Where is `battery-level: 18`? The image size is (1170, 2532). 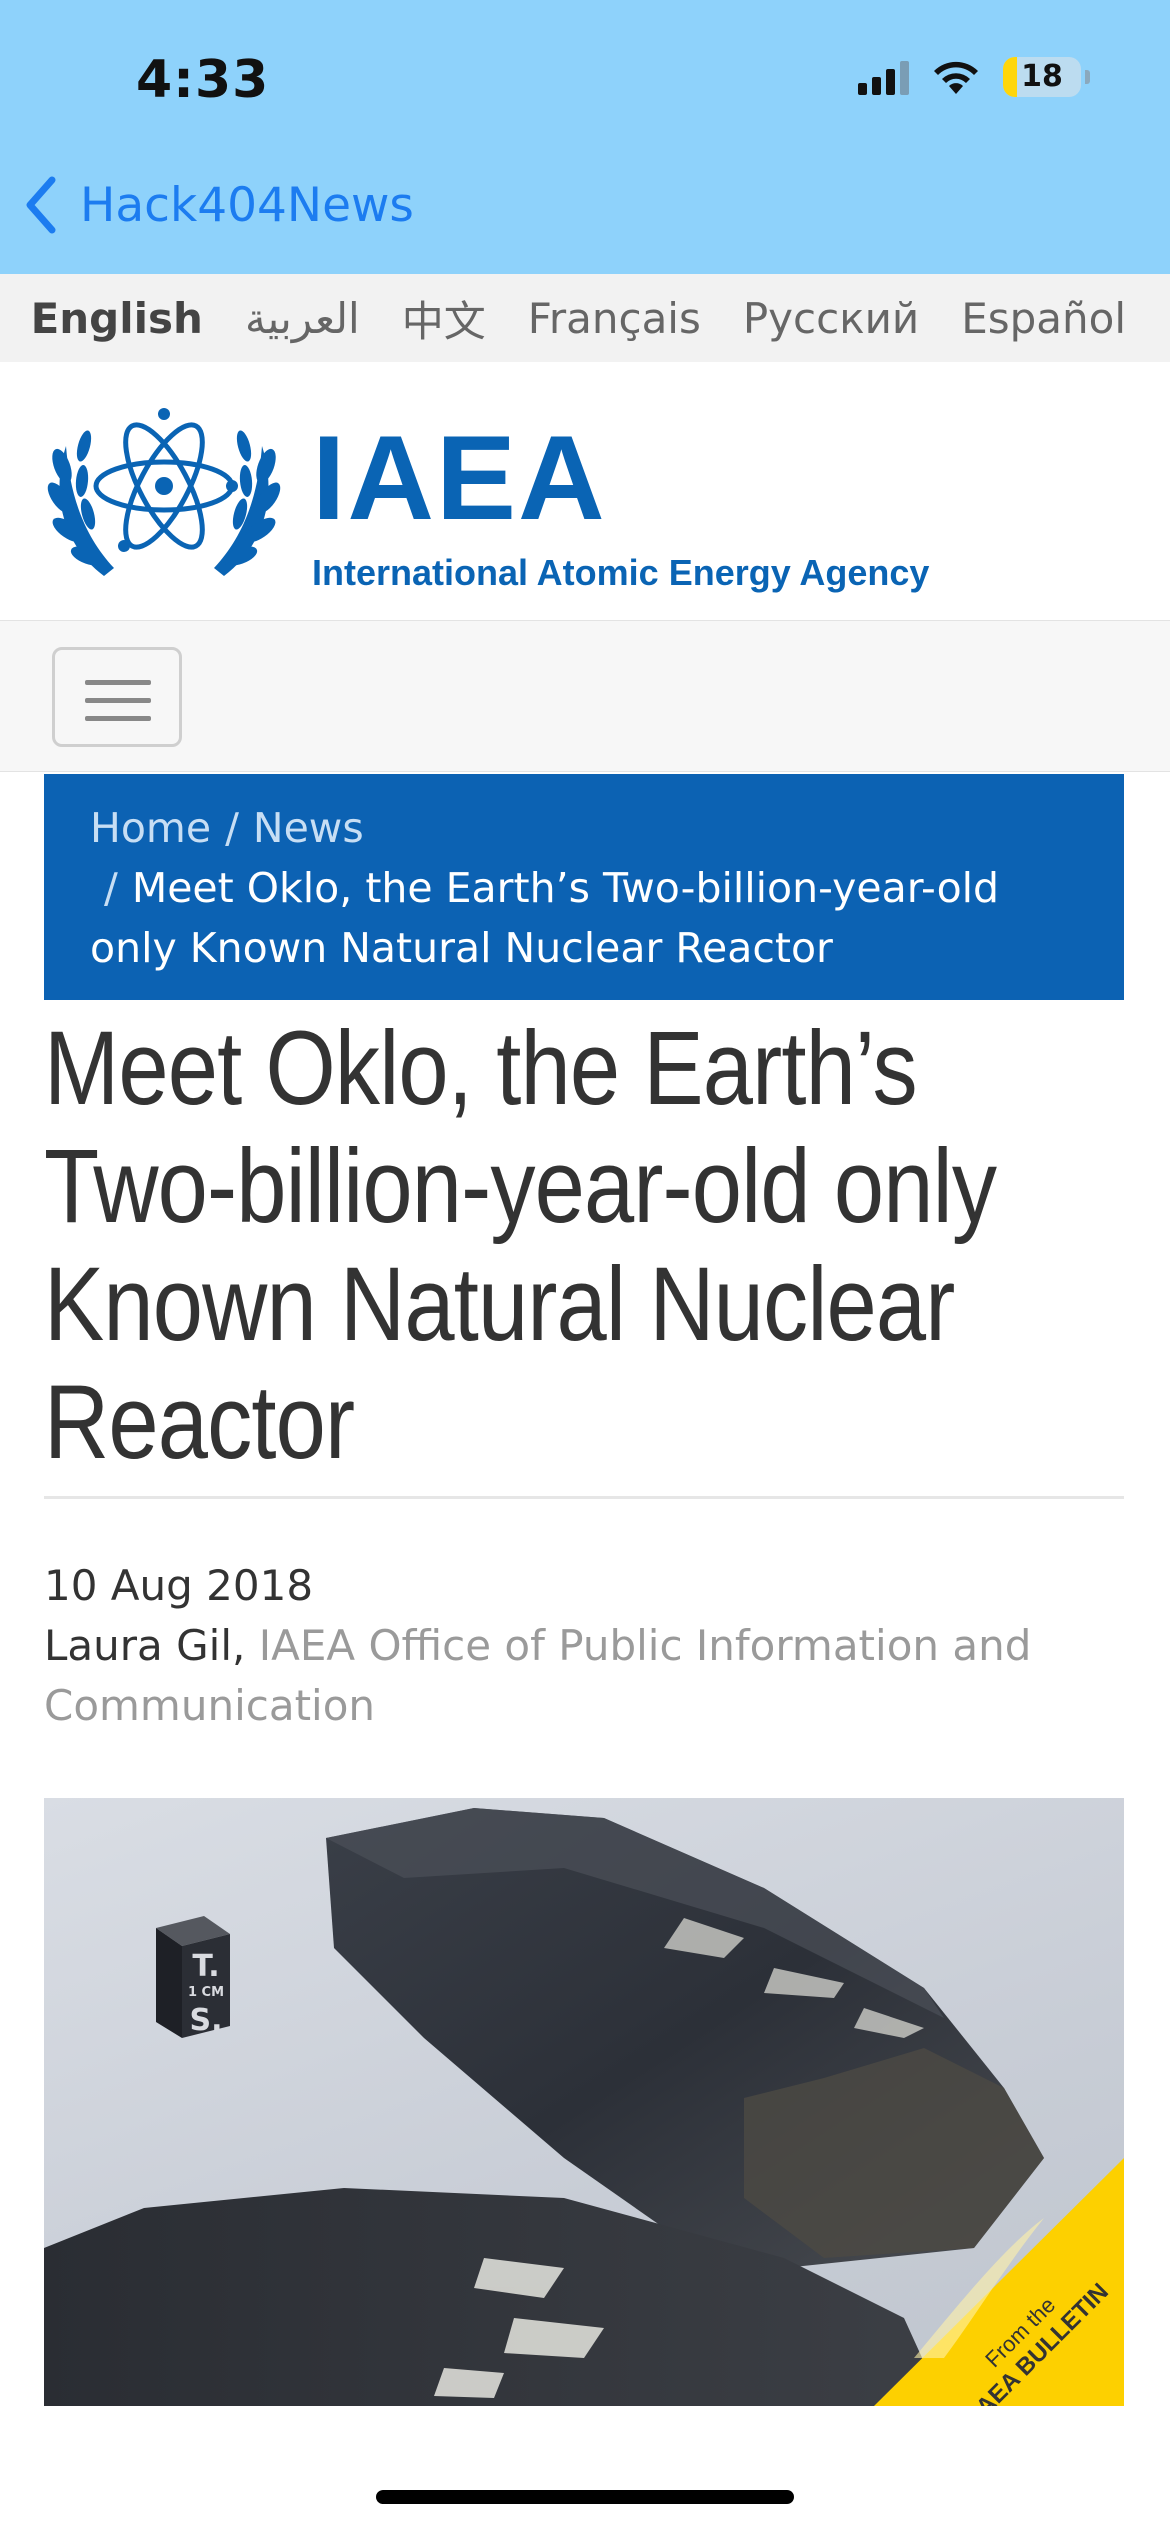 battery-level: 18 is located at coordinates (1042, 76).